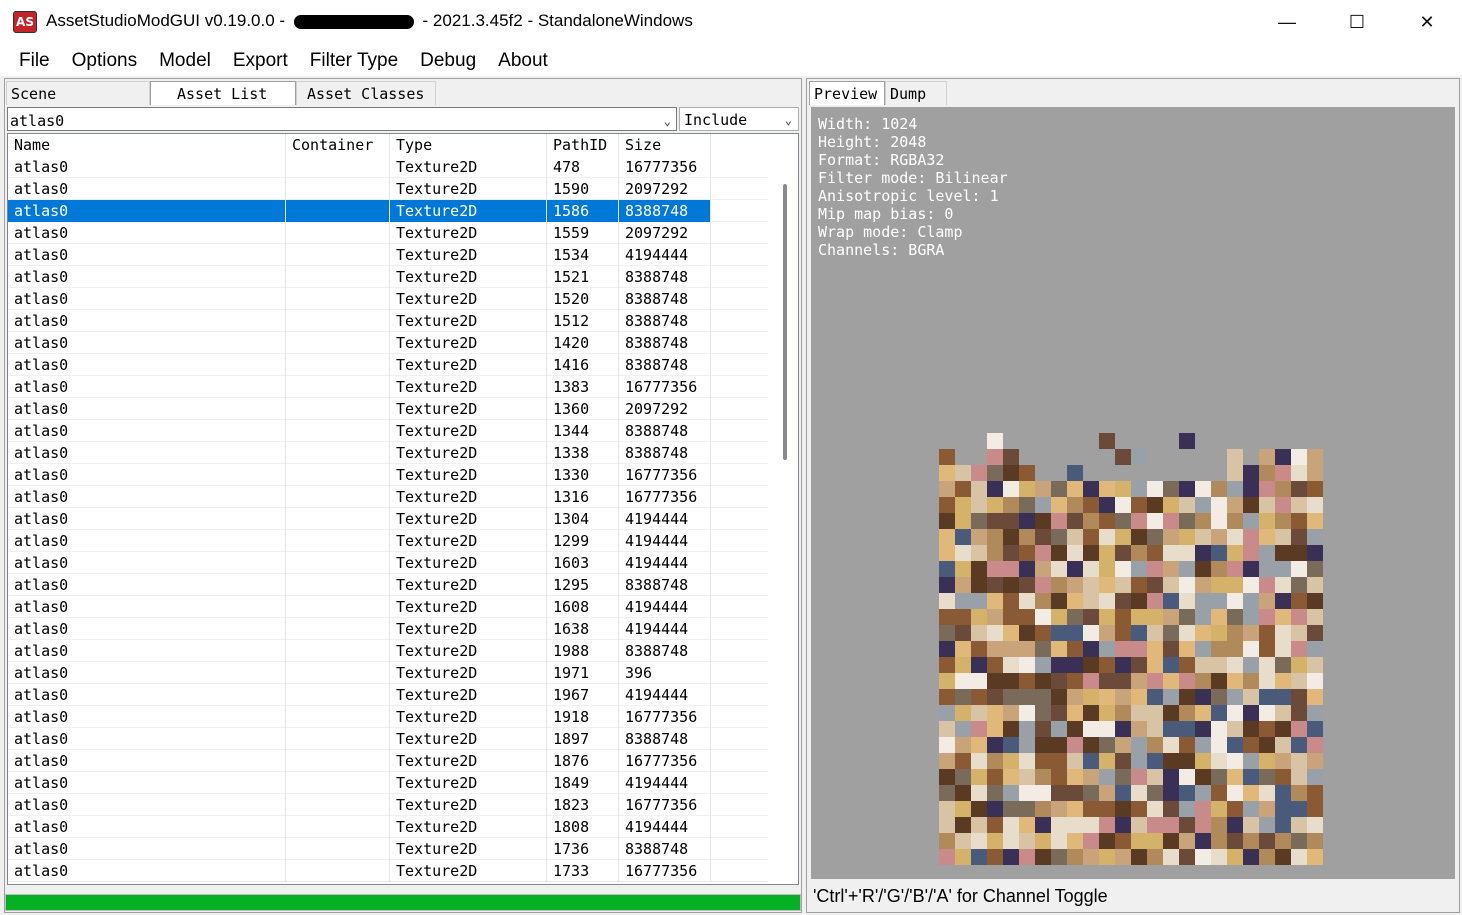 Image resolution: width=1462 pixels, height=915 pixels. I want to click on table-row: atlas0 Texture2D 1520 8388748, so click(388, 299).